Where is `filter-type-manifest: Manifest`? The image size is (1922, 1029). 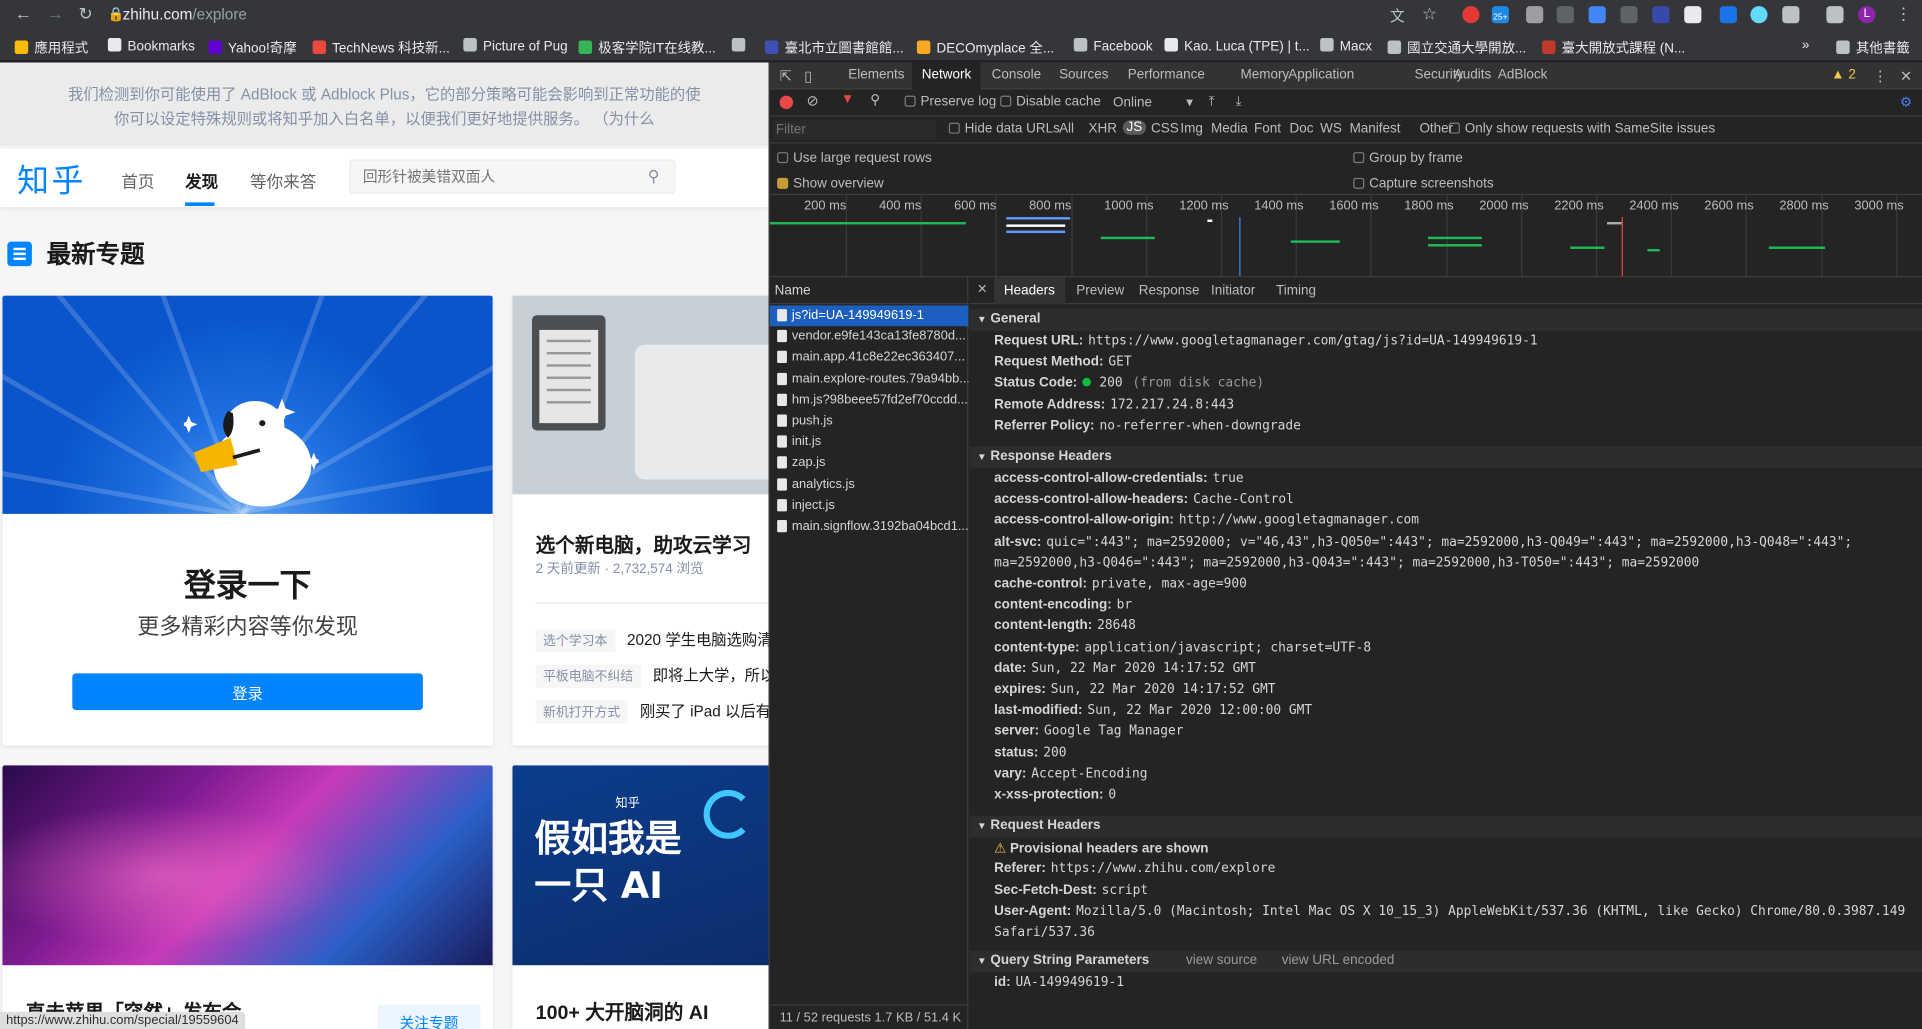 filter-type-manifest: Manifest is located at coordinates (1375, 128).